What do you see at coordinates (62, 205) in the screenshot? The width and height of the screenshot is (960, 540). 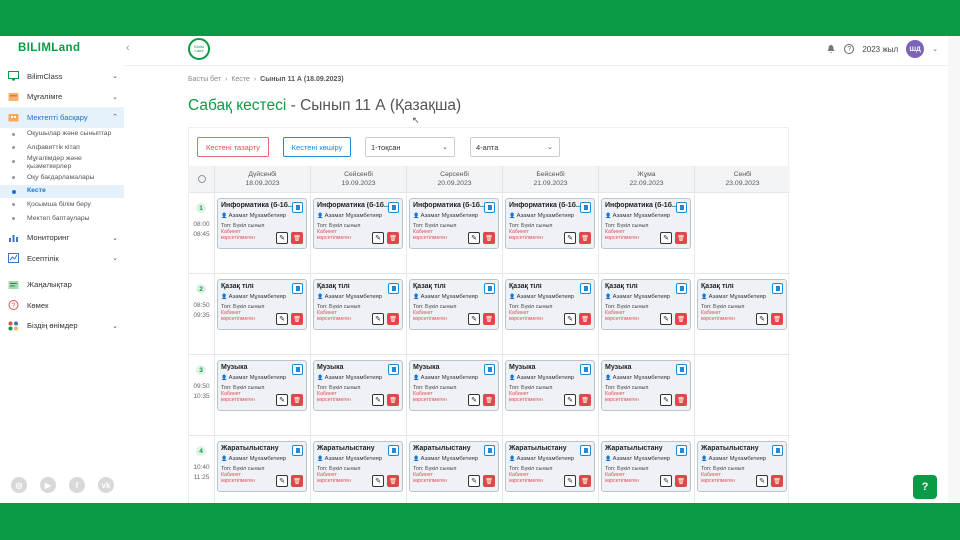 I see `sidebar-subitem-5: Қосымша білім беру` at bounding box center [62, 205].